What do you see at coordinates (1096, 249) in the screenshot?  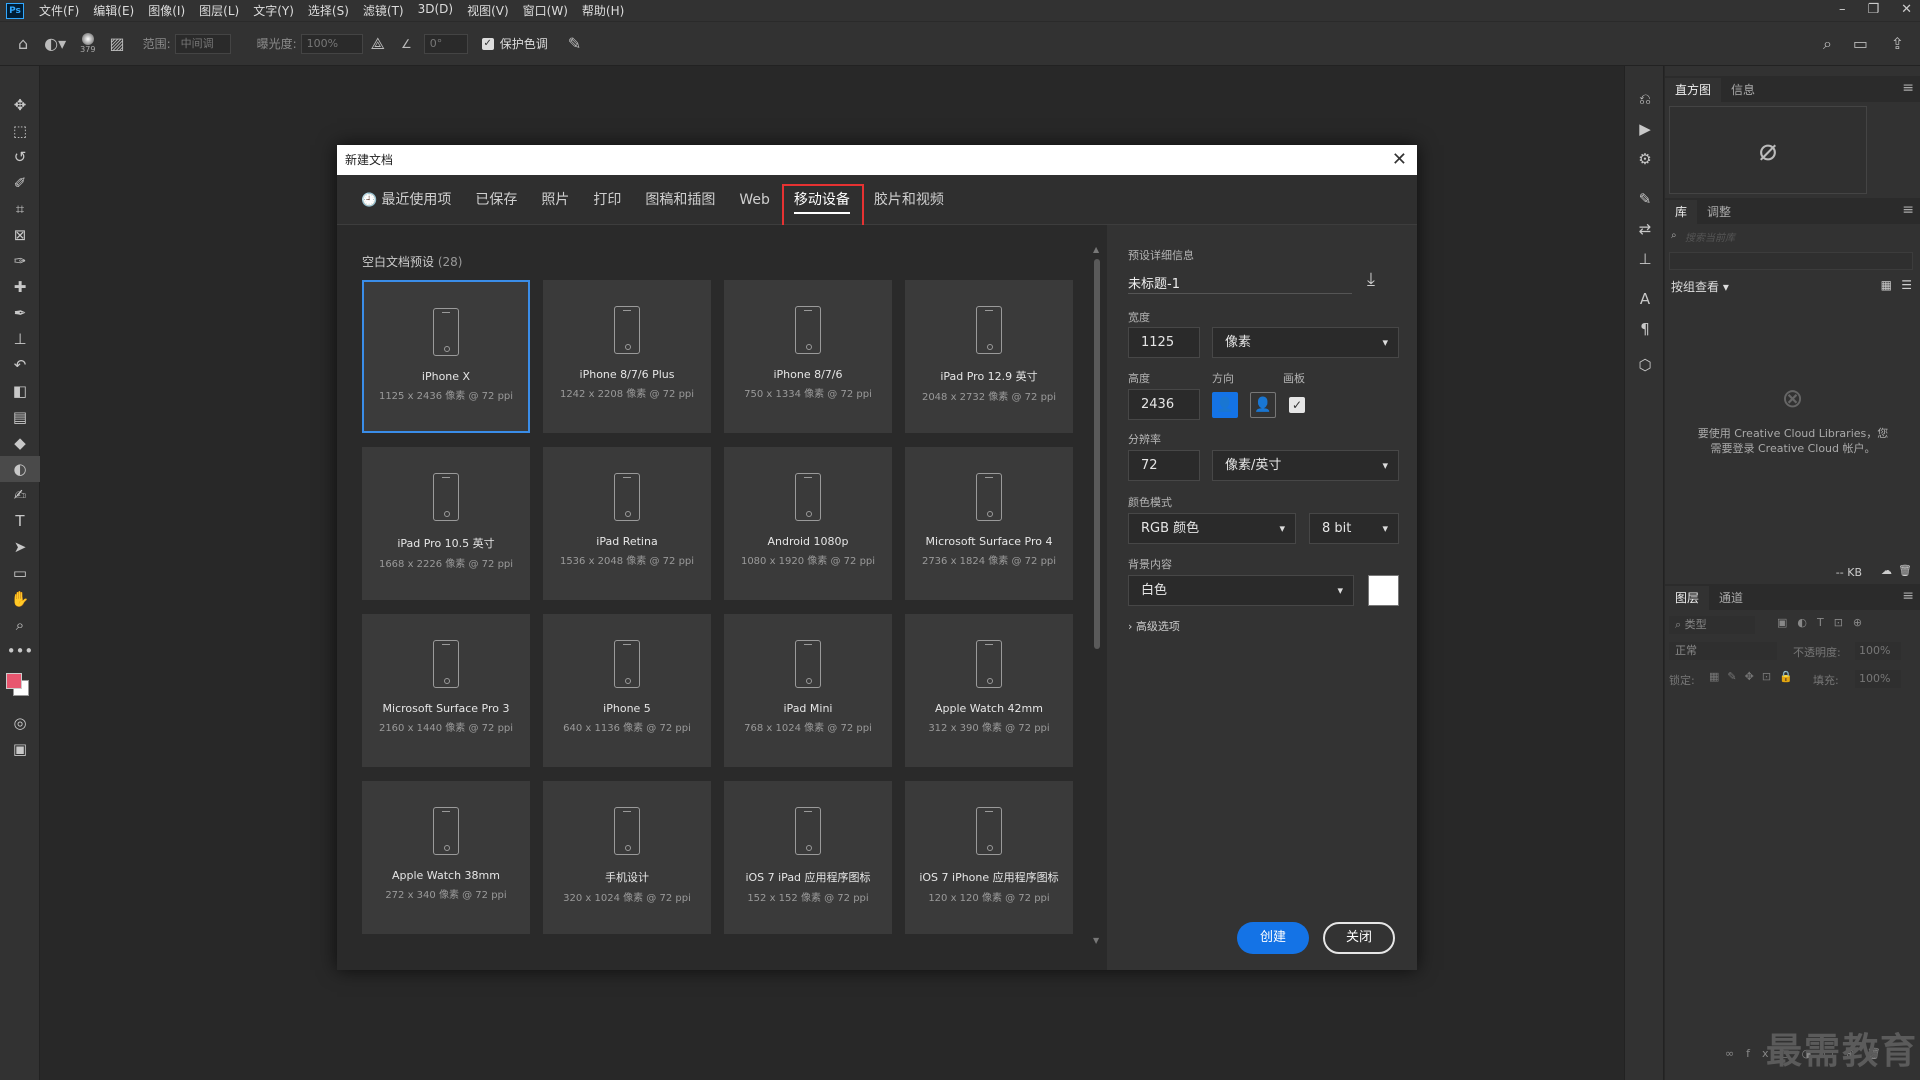 I see `scroll-up-icon: ▲` at bounding box center [1096, 249].